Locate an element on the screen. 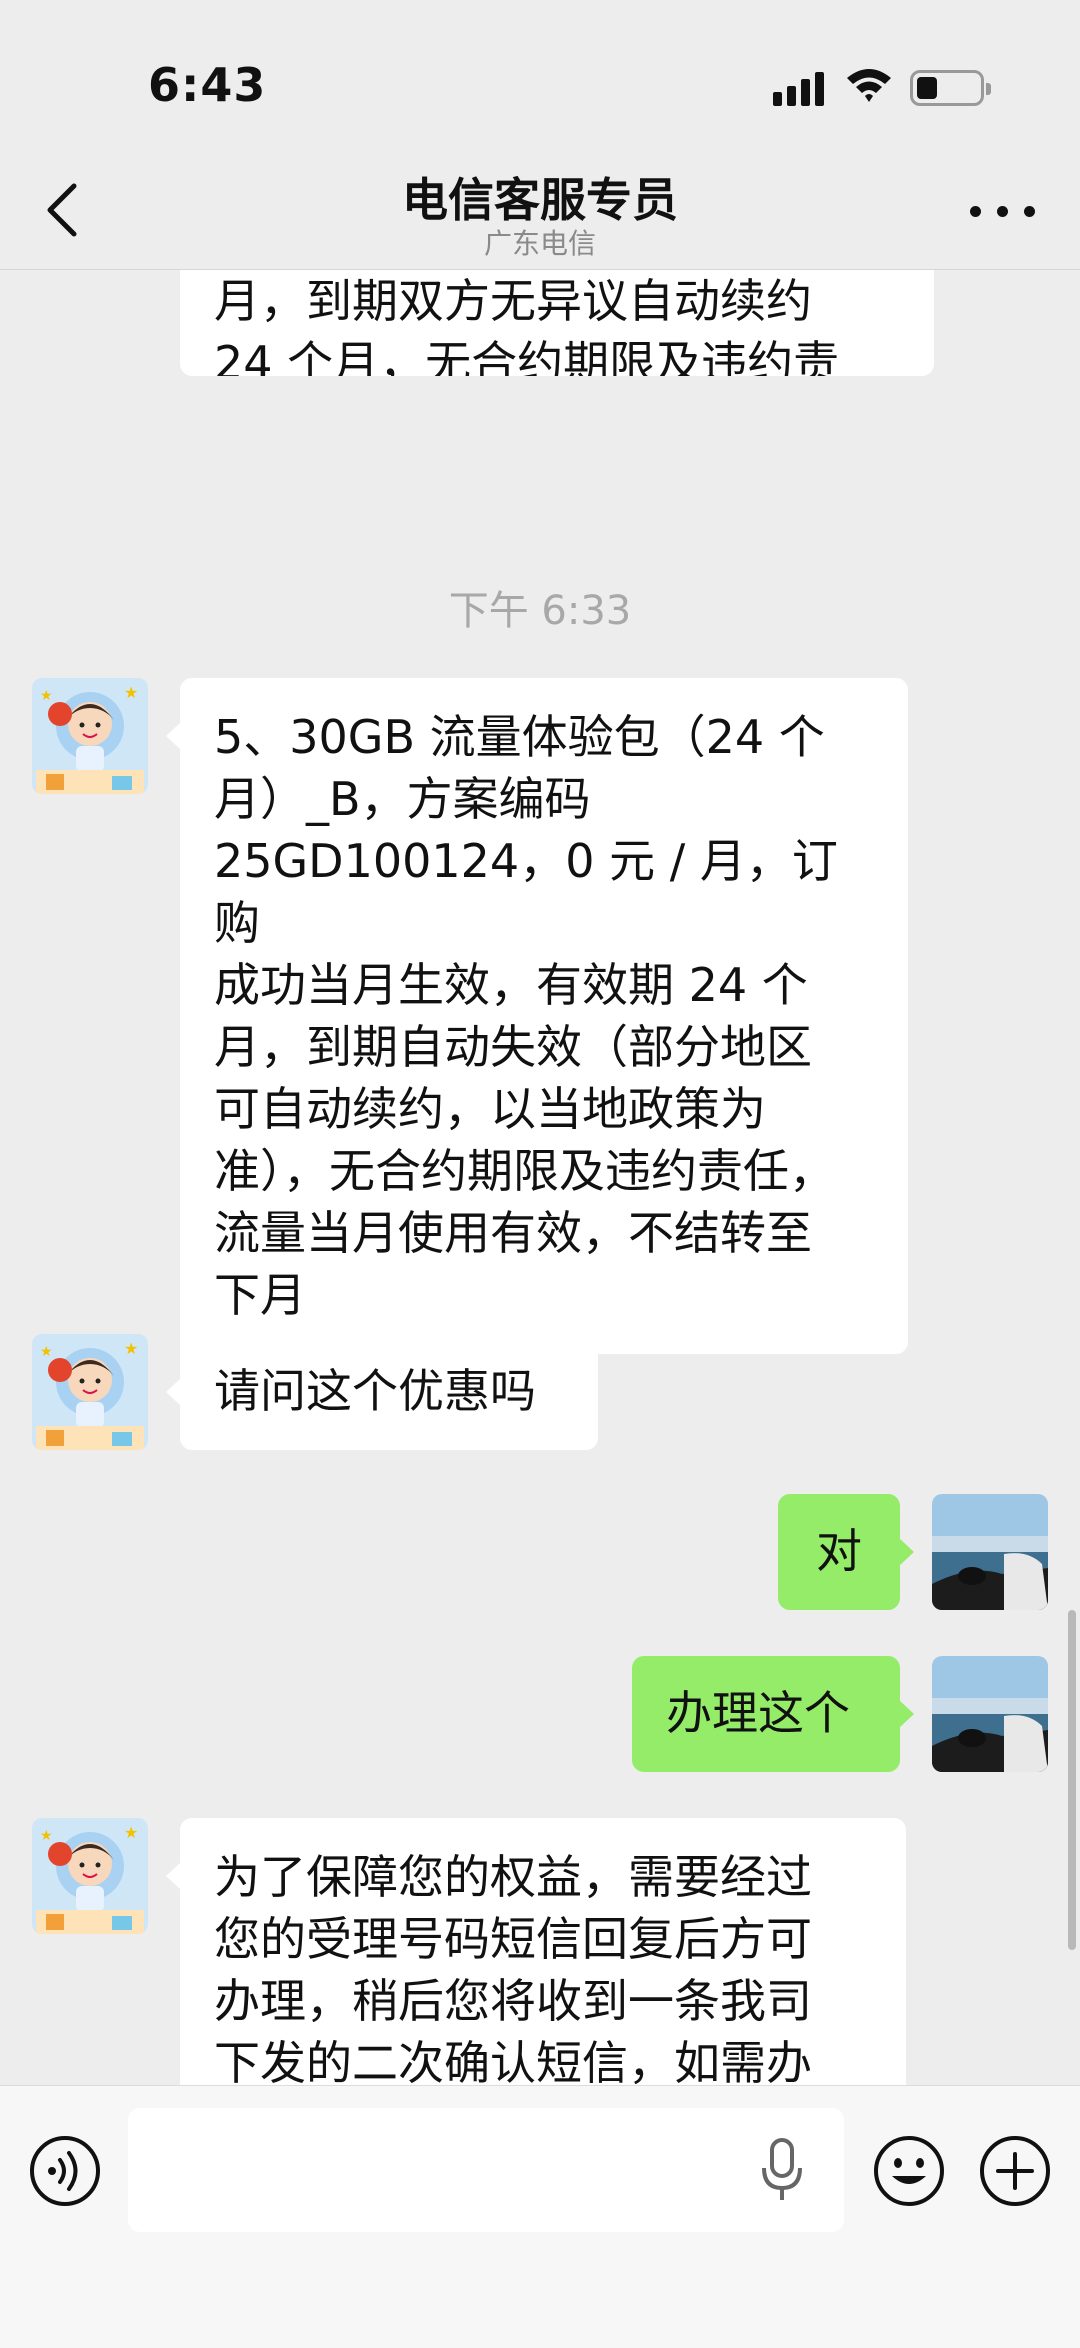 The height and width of the screenshot is (2348, 1080). input-bar is located at coordinates (540, 2216).